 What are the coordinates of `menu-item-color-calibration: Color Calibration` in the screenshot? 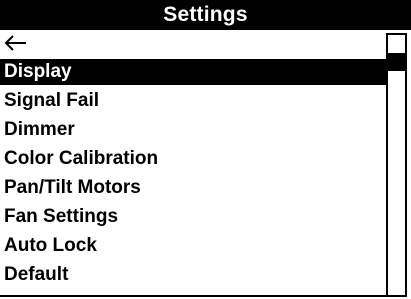 It's located at (193, 159).